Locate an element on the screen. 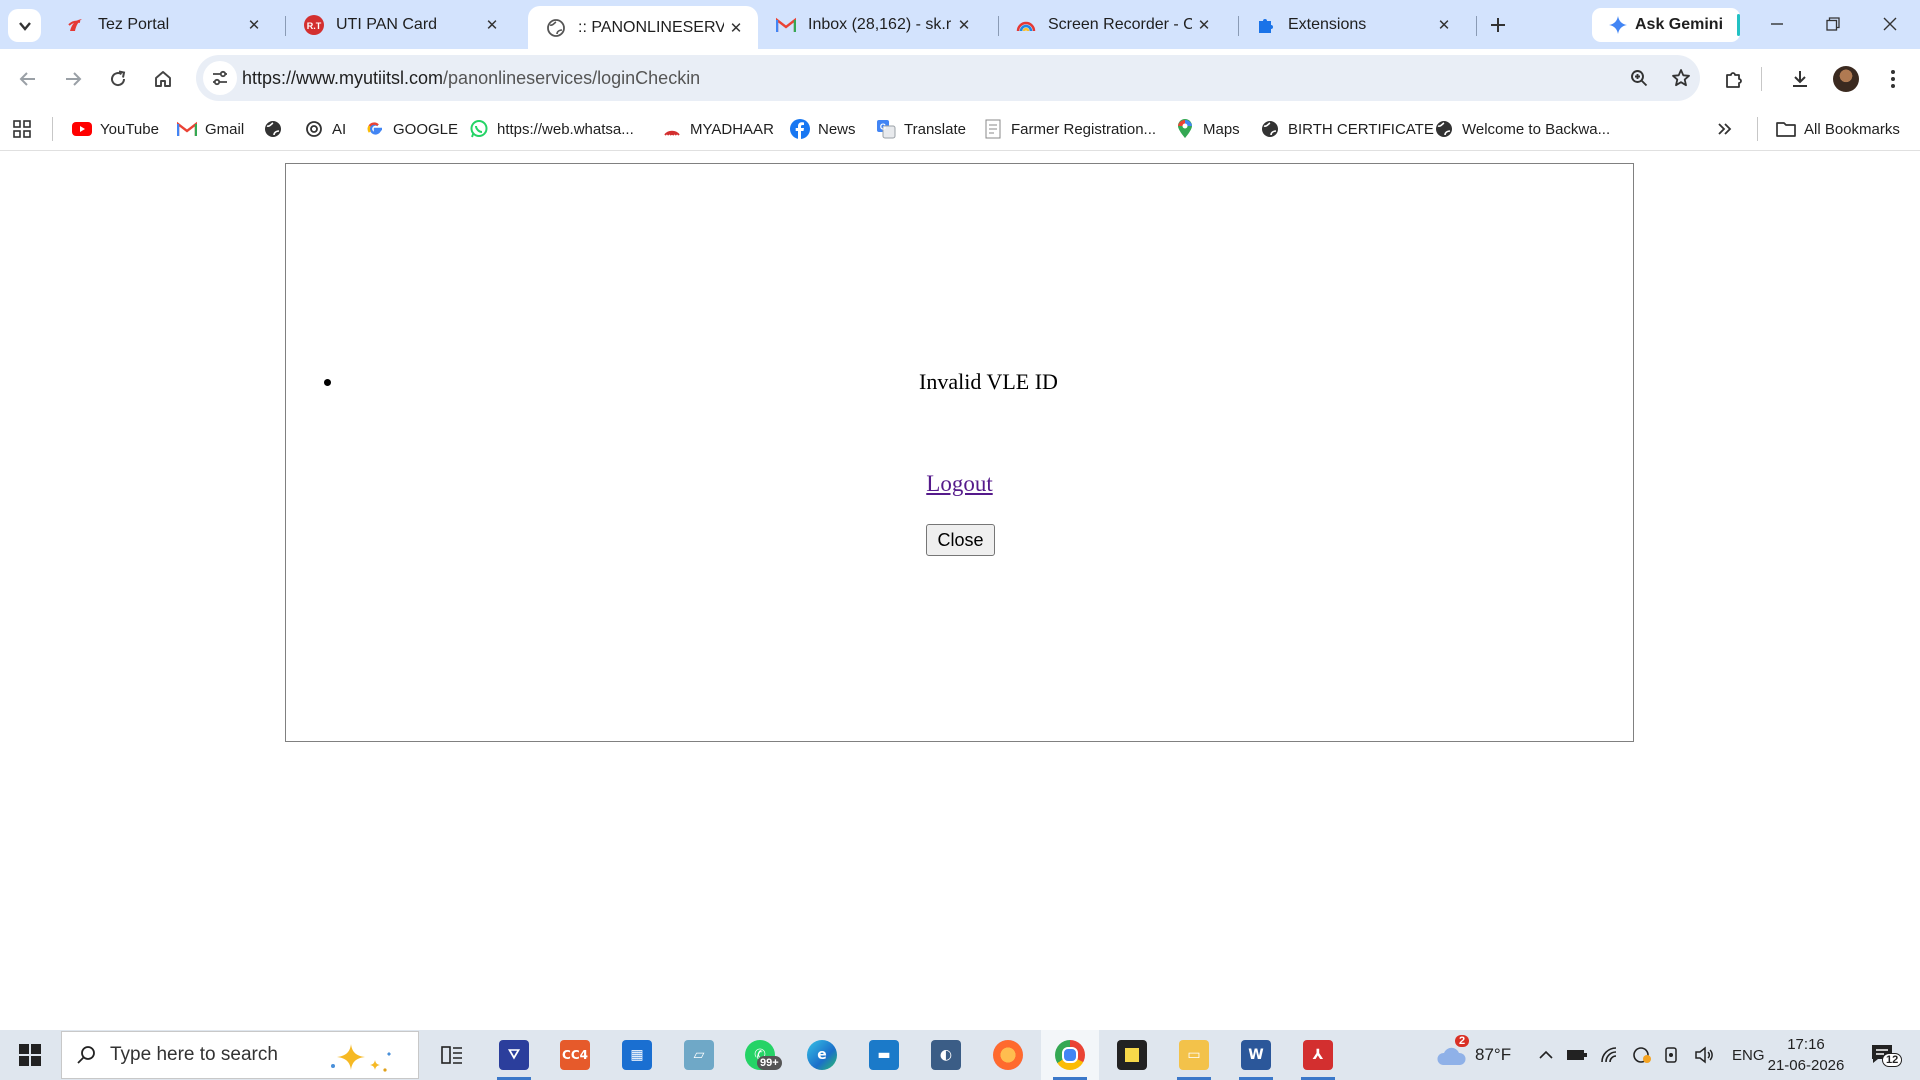  svg-text: R.T is located at coordinates (314, 26).